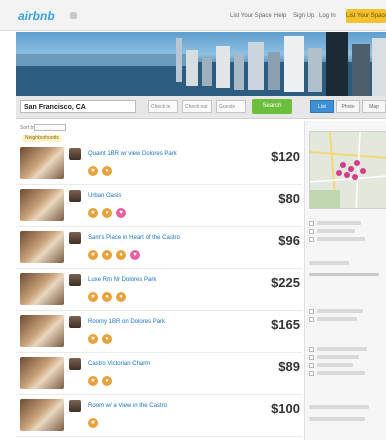  Describe the element at coordinates (285, 156) in the screenshot. I see `listing-price: $120` at that location.